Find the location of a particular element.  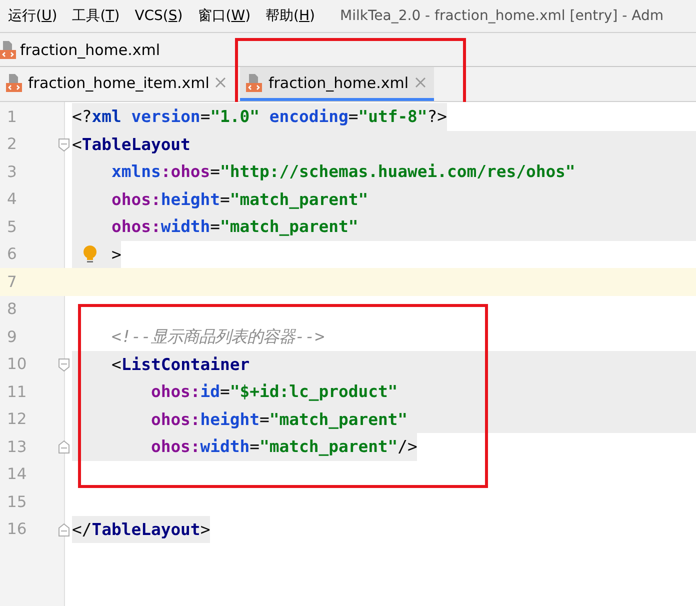

line-number: 9 is located at coordinates (12, 337).